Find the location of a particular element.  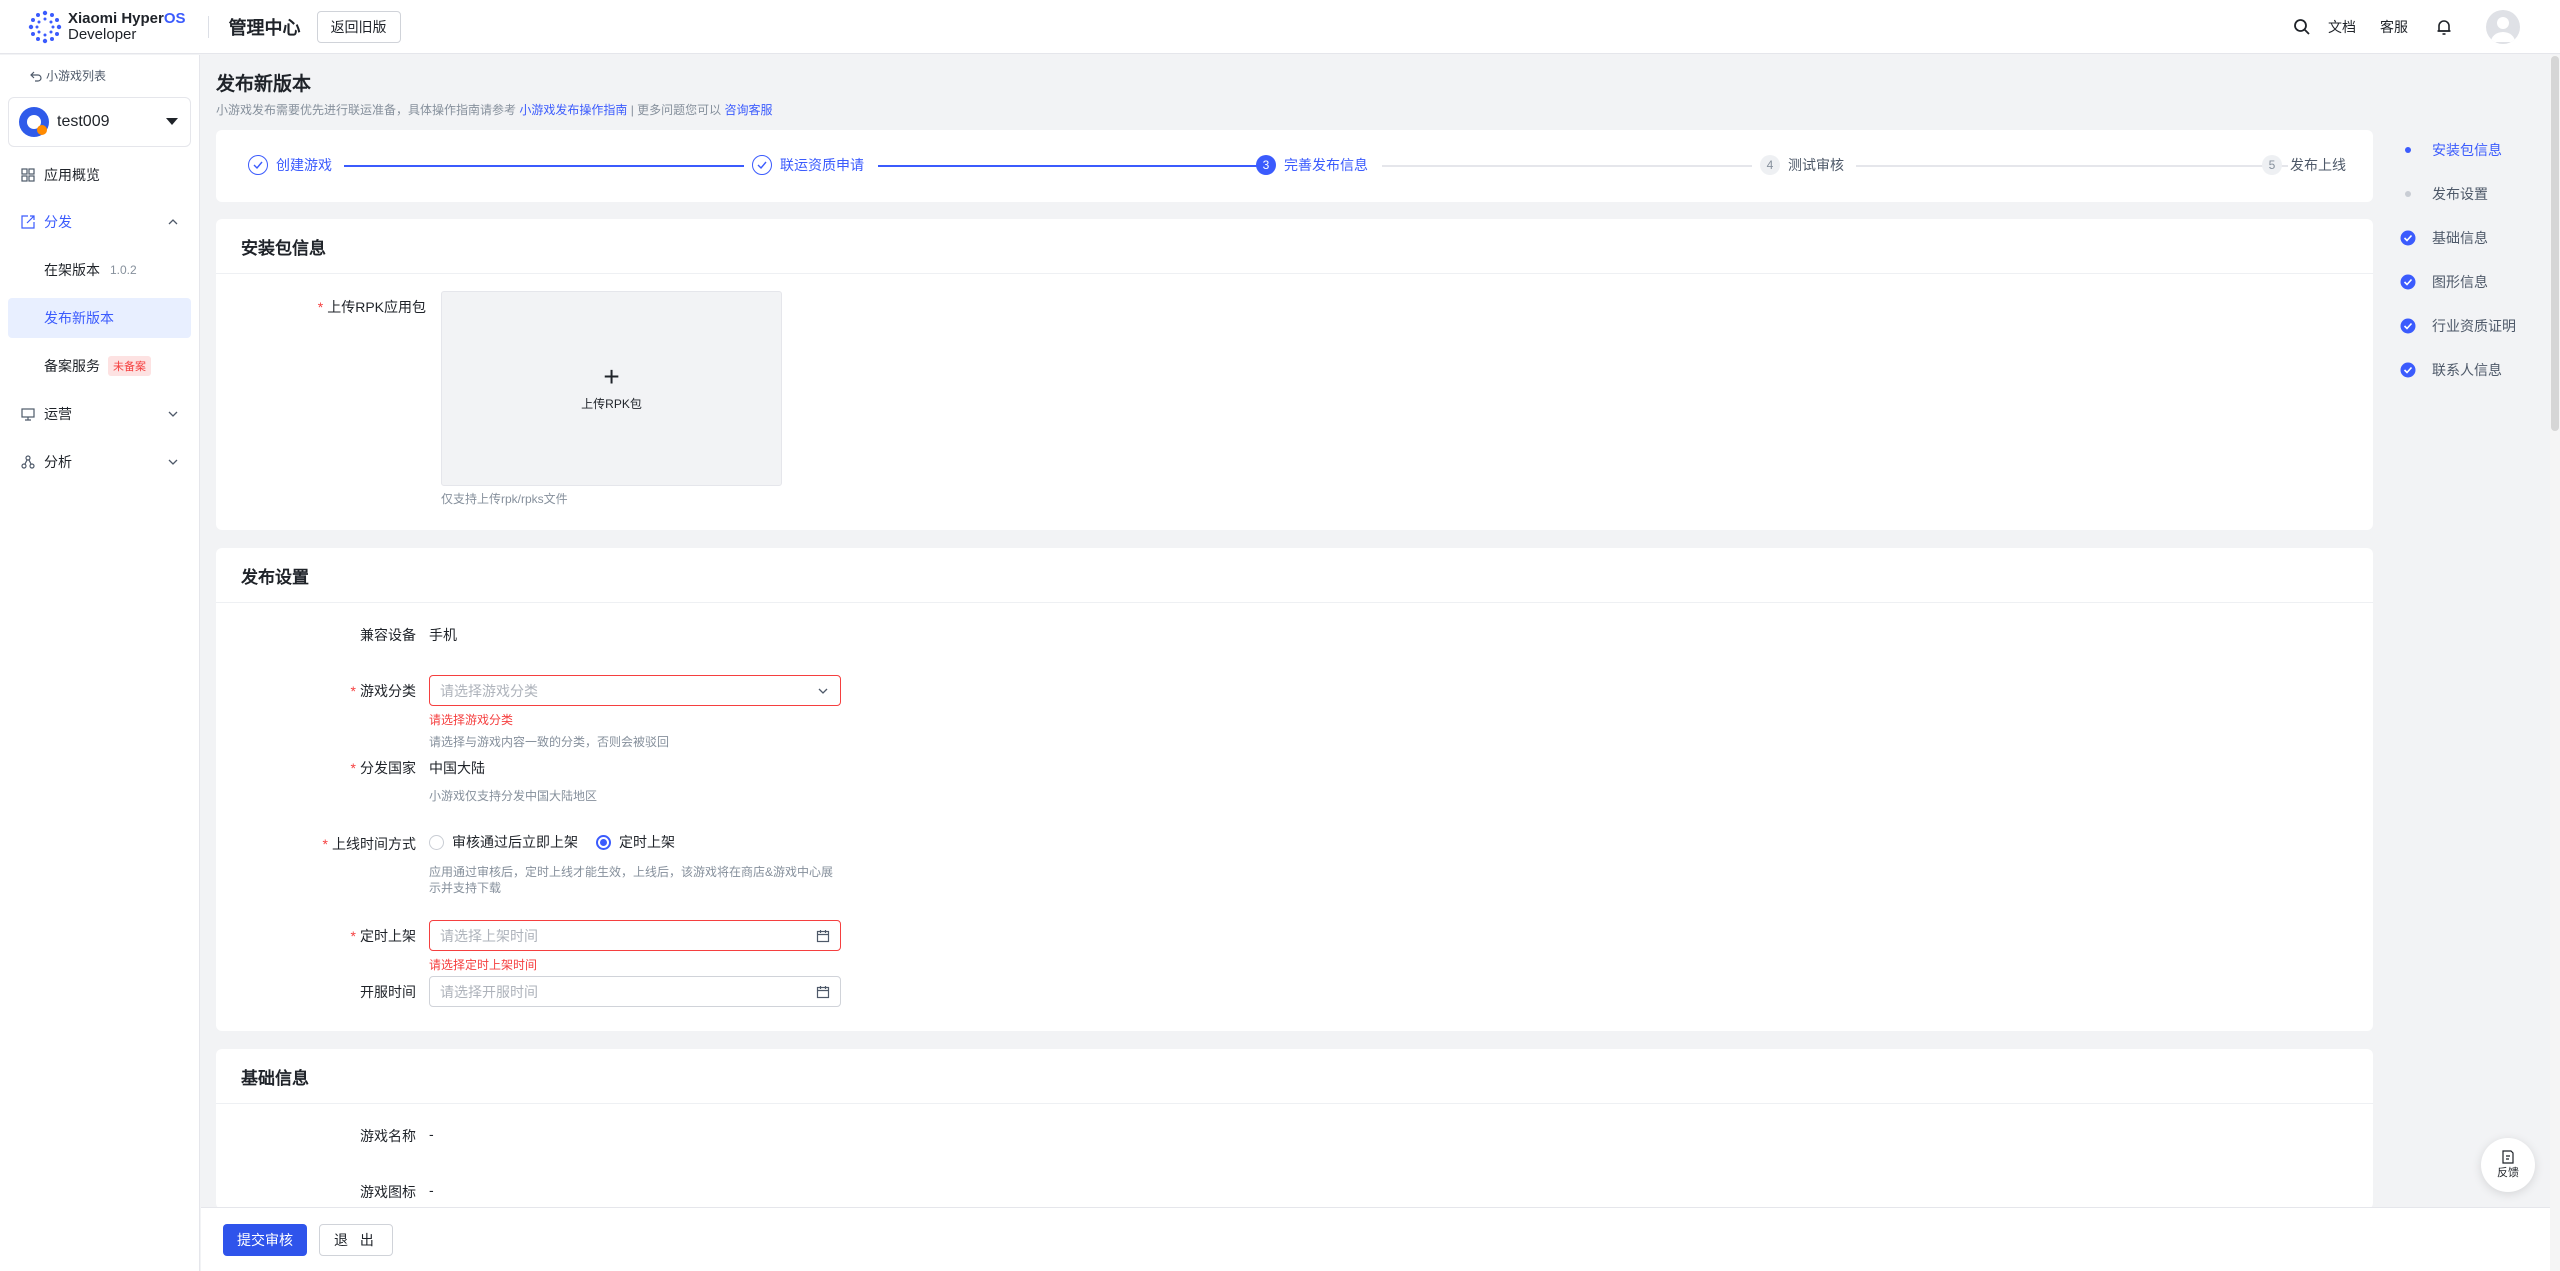

bell-icon is located at coordinates (2444, 27).